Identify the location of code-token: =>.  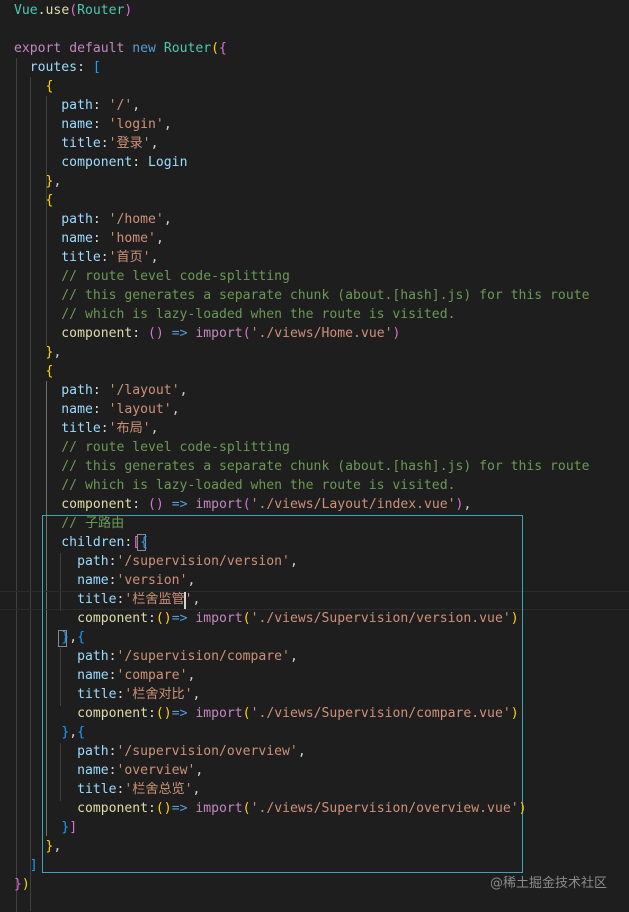
(179, 618).